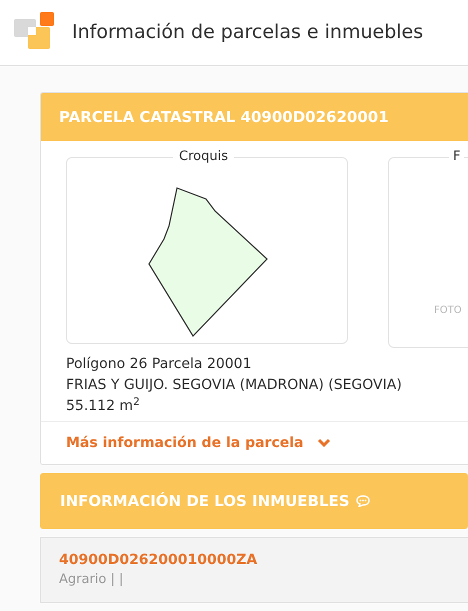 The image size is (468, 611). What do you see at coordinates (267, 406) in the screenshot?
I see `parcel-area: 55.112 m$^{2}$` at bounding box center [267, 406].